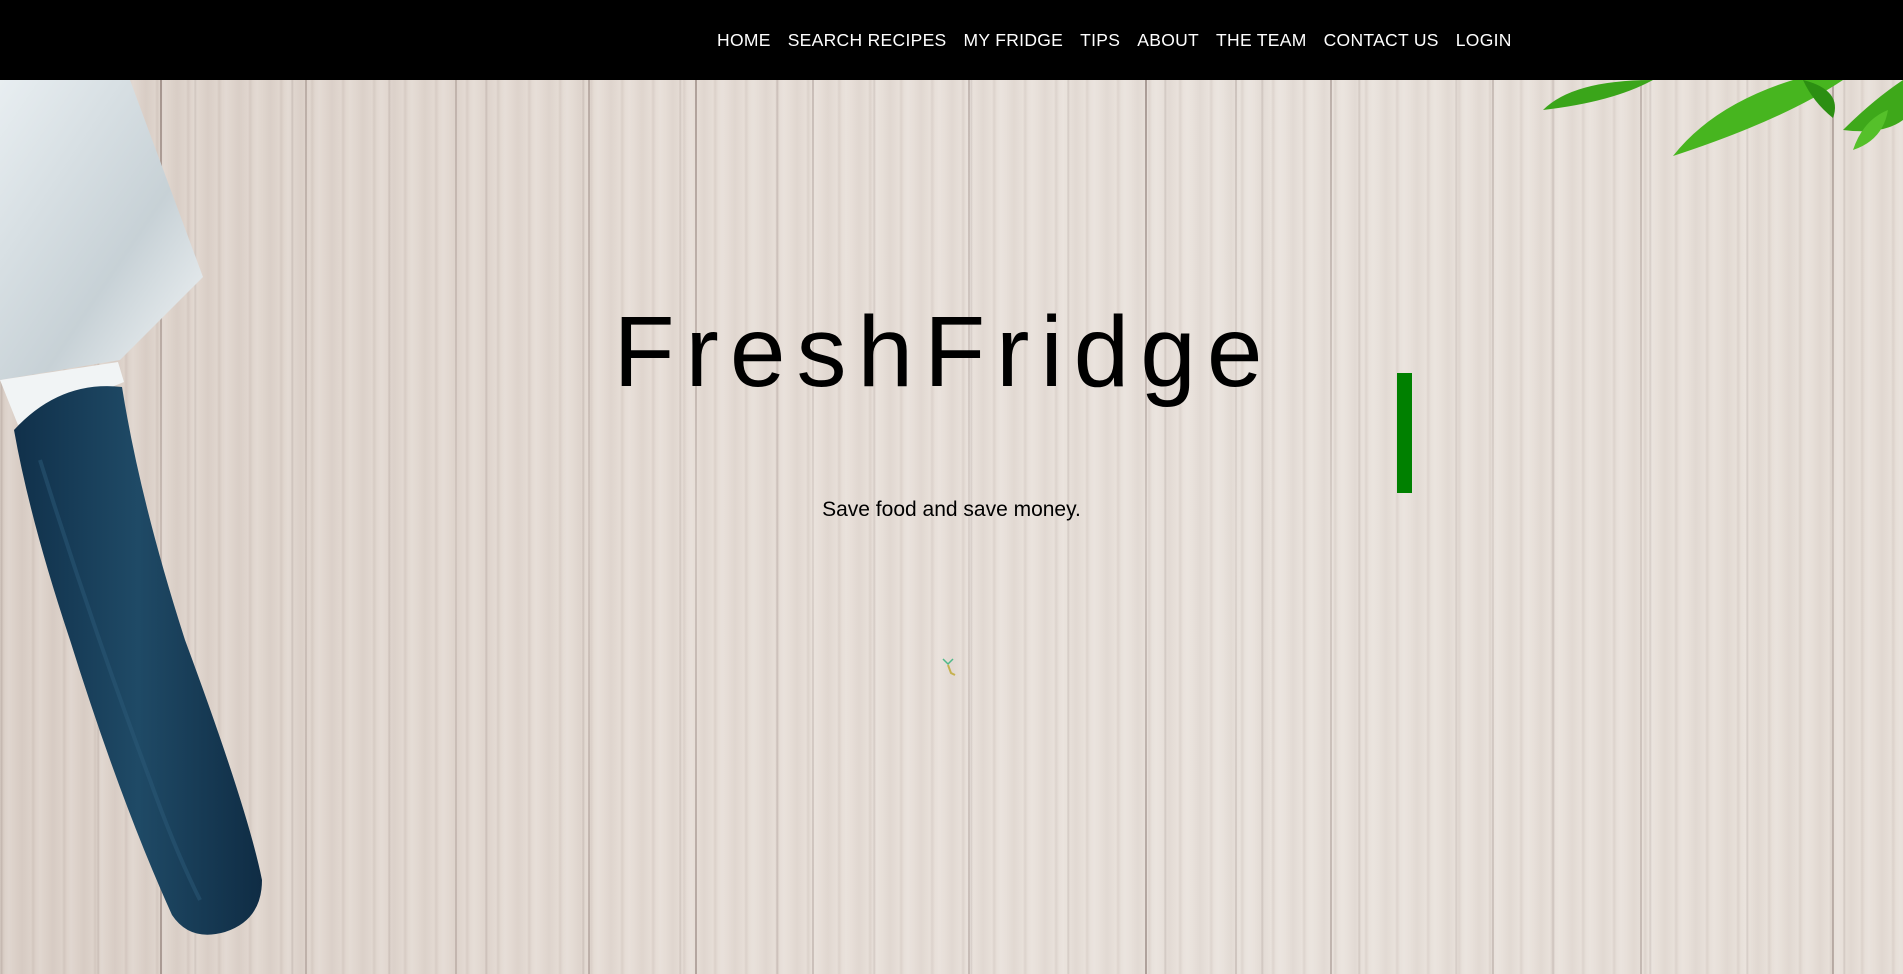 The height and width of the screenshot is (974, 1903). Describe the element at coordinates (867, 40) in the screenshot. I see `nav-search-recipes-link: SEARCH RECIPES` at that location.